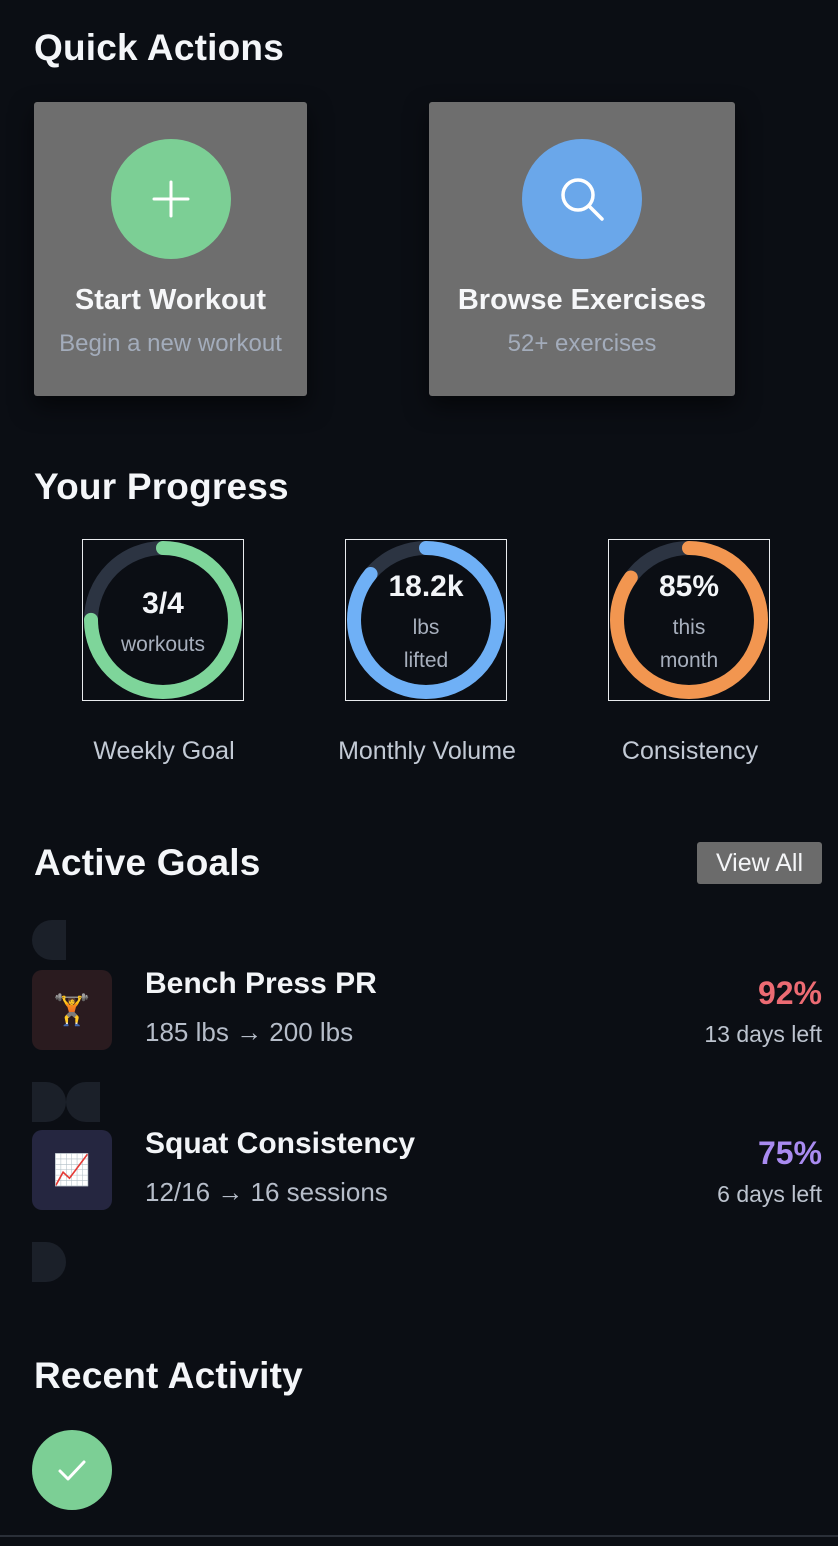  I want to click on consistency-unit-line1: this, so click(689, 627).